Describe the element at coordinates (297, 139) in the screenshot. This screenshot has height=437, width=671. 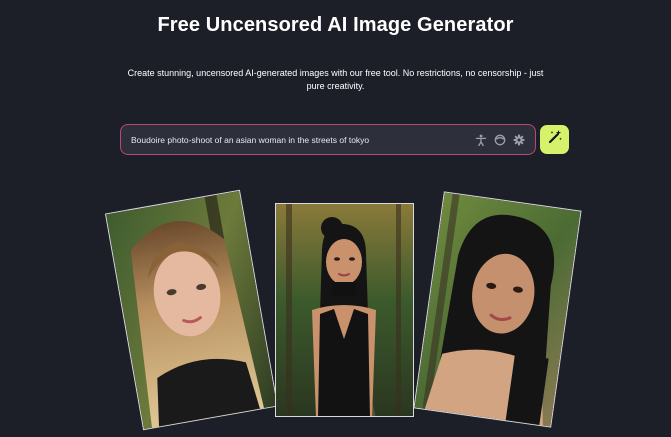
I see `prompt-input` at that location.